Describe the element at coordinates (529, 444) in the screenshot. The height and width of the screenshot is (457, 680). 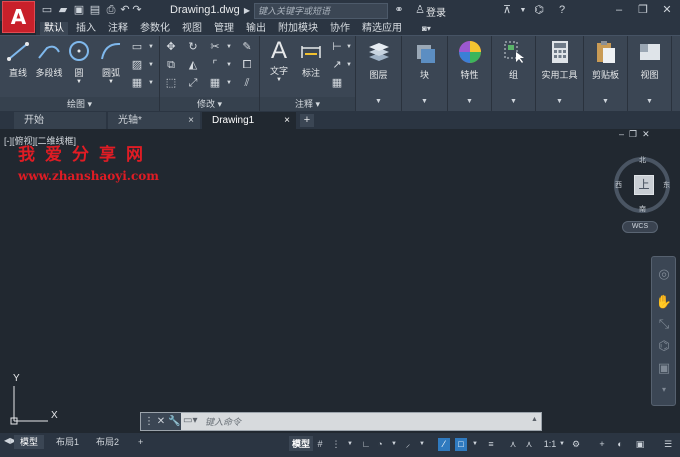
I see `auto-scale-icon: ⋏` at that location.